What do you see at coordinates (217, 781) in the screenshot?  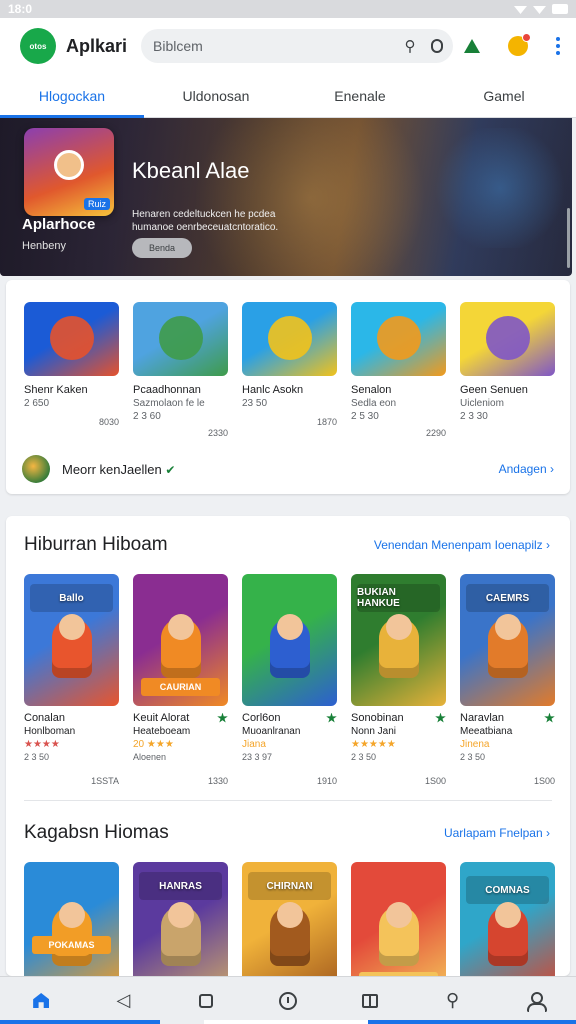 I see `game-price: 1330` at bounding box center [217, 781].